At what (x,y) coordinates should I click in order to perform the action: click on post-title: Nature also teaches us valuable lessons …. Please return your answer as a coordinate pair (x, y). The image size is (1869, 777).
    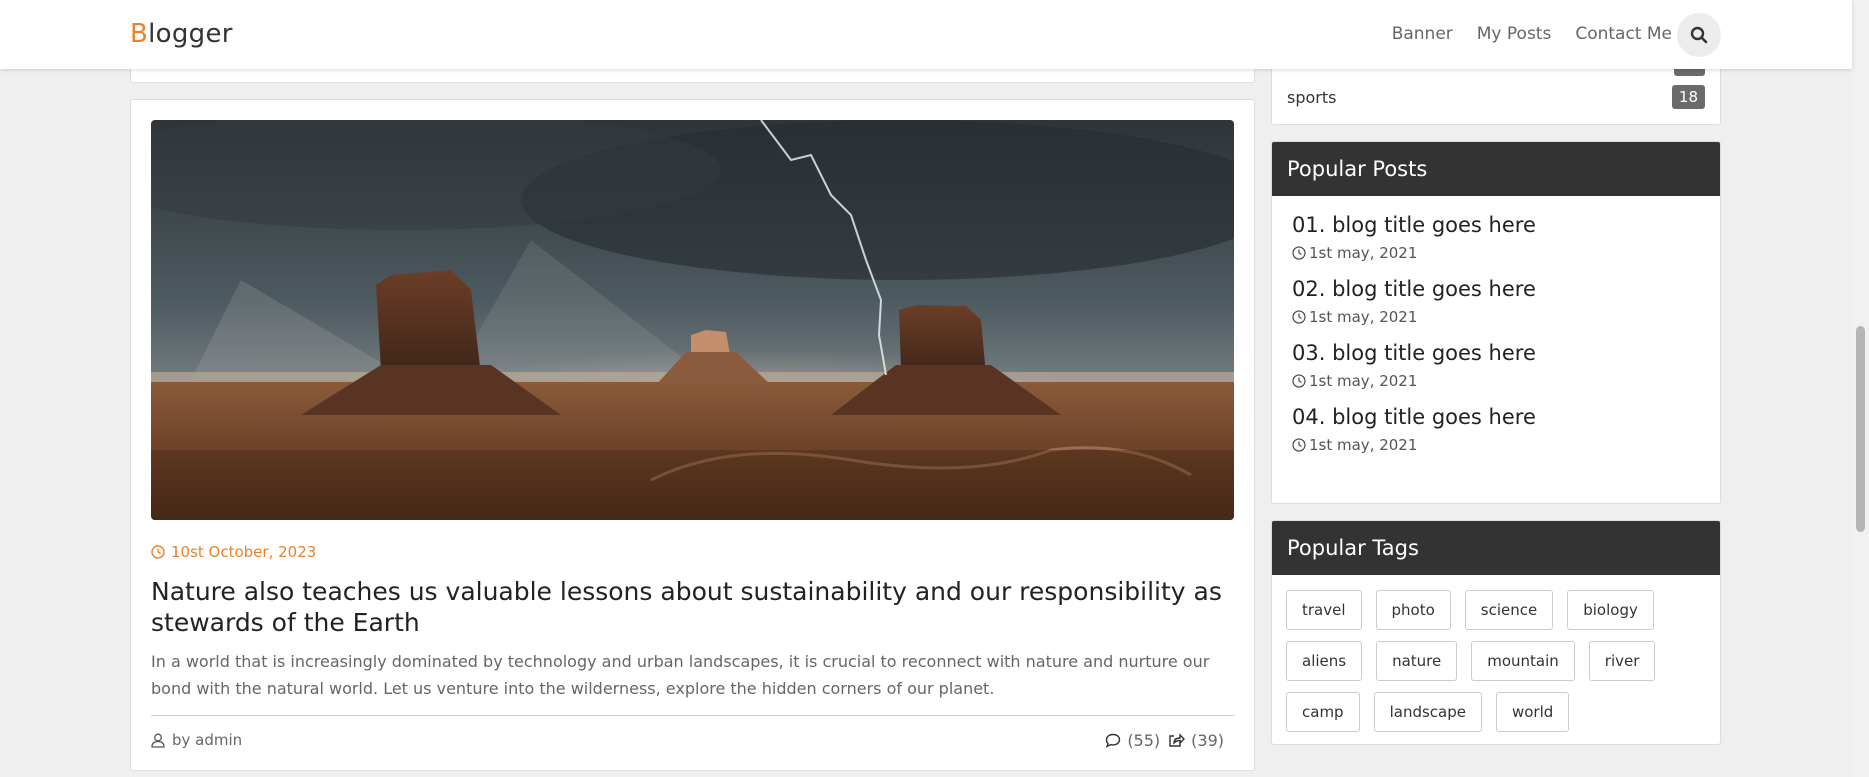
    Looking at the image, I should click on (693, 607).